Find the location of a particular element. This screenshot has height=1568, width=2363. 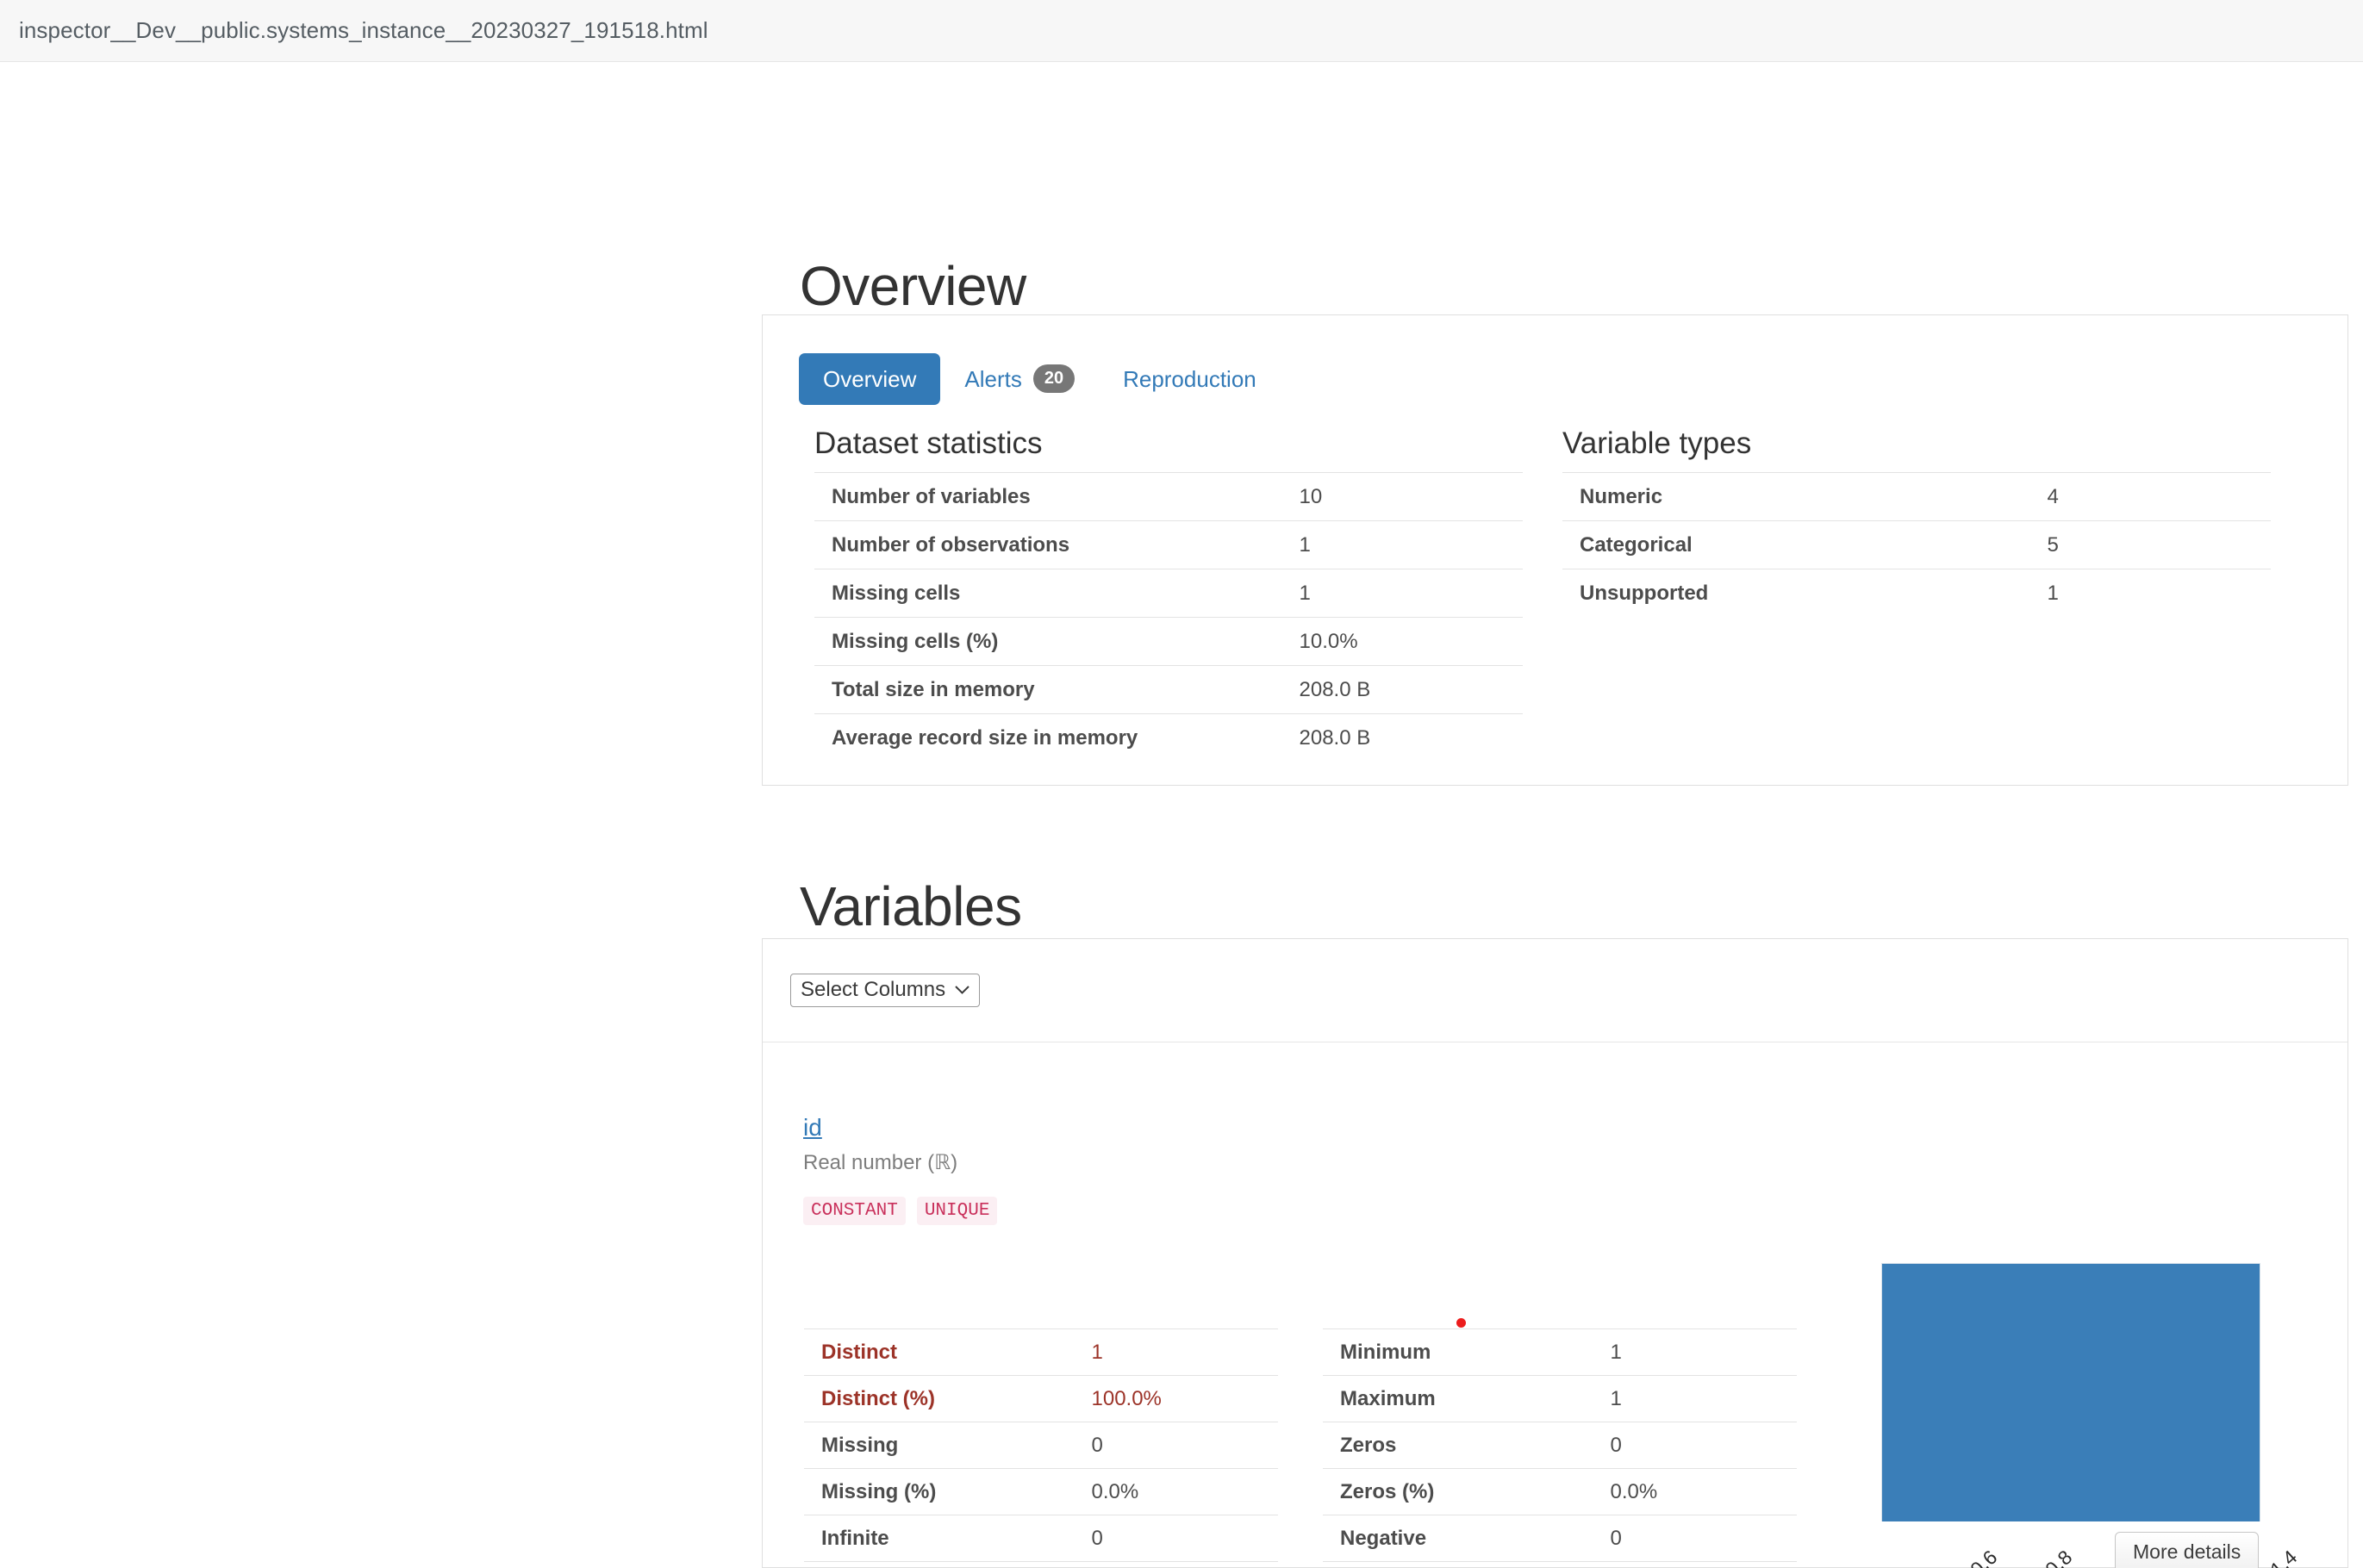

table-row: Infinite (%) 0.0% is located at coordinates (1041, 1565).